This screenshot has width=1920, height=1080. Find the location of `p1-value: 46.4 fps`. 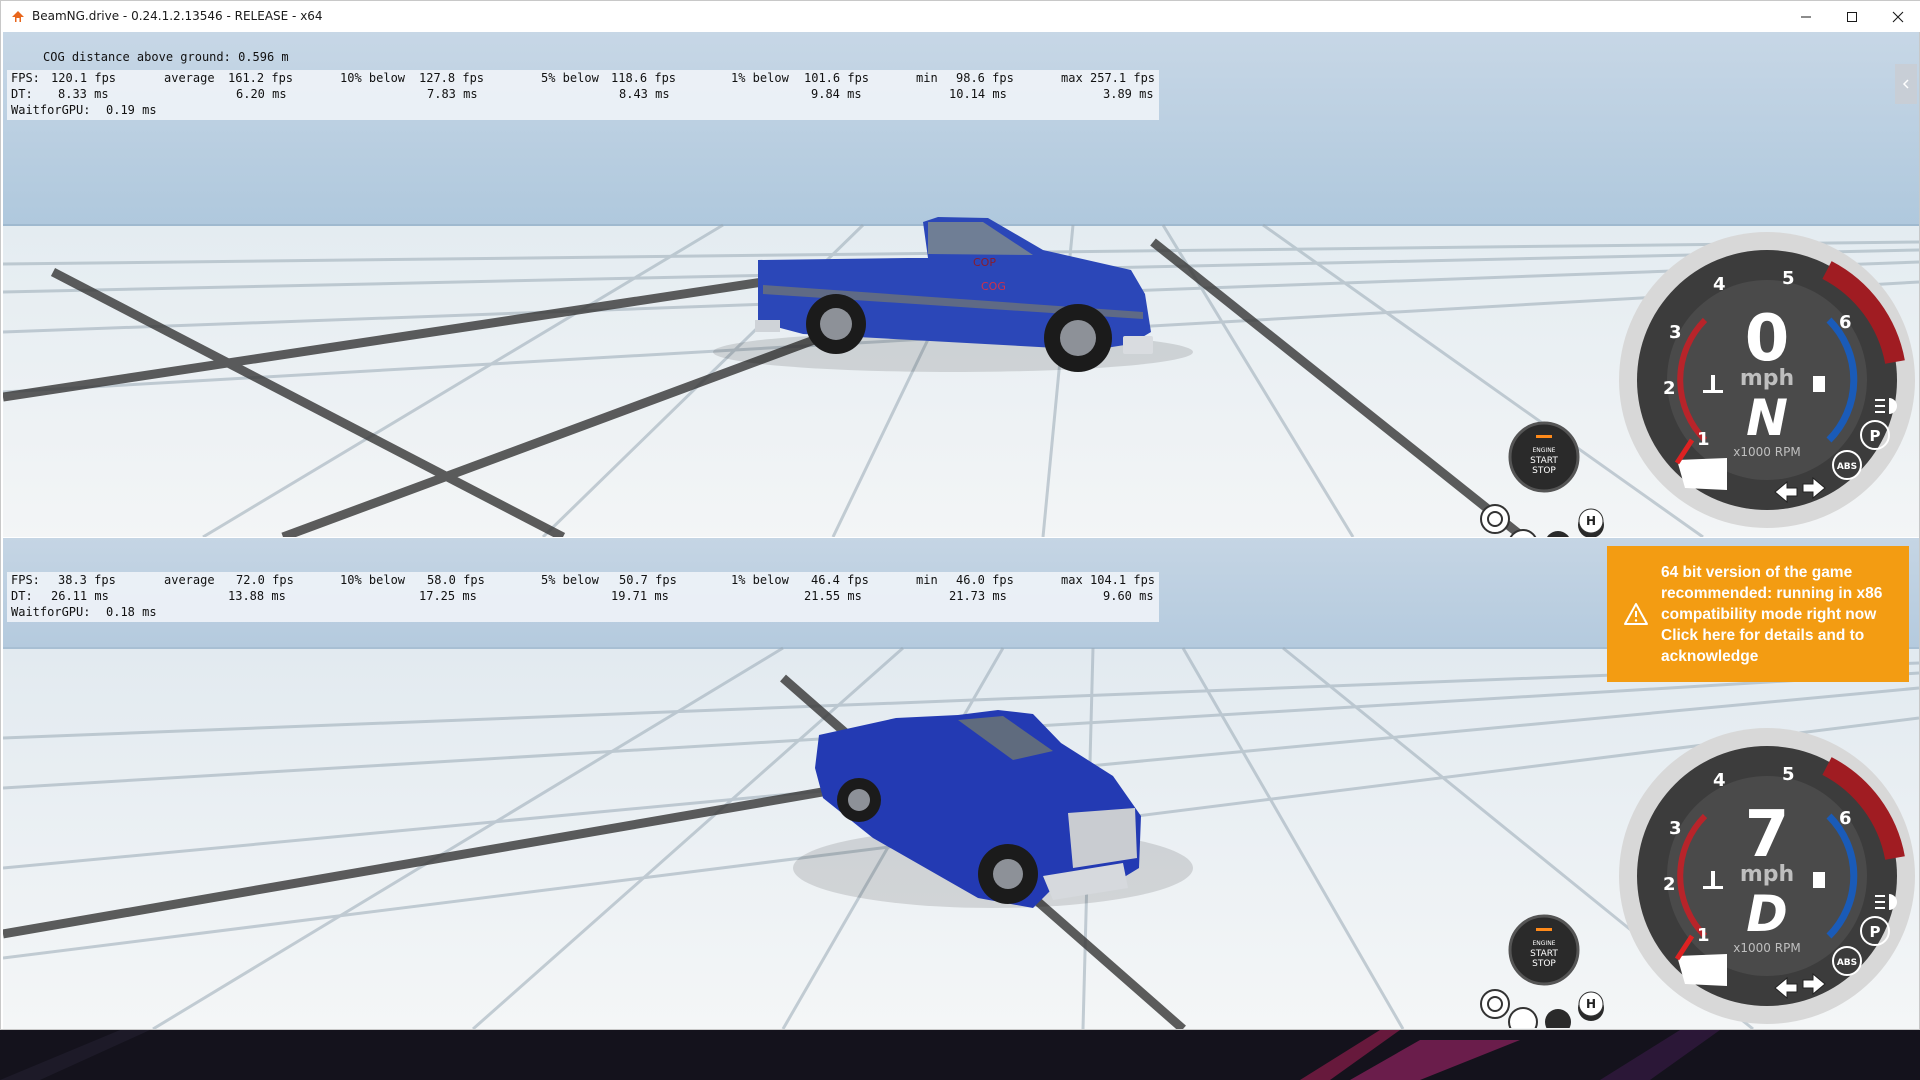

p1-value: 46.4 fps is located at coordinates (840, 580).